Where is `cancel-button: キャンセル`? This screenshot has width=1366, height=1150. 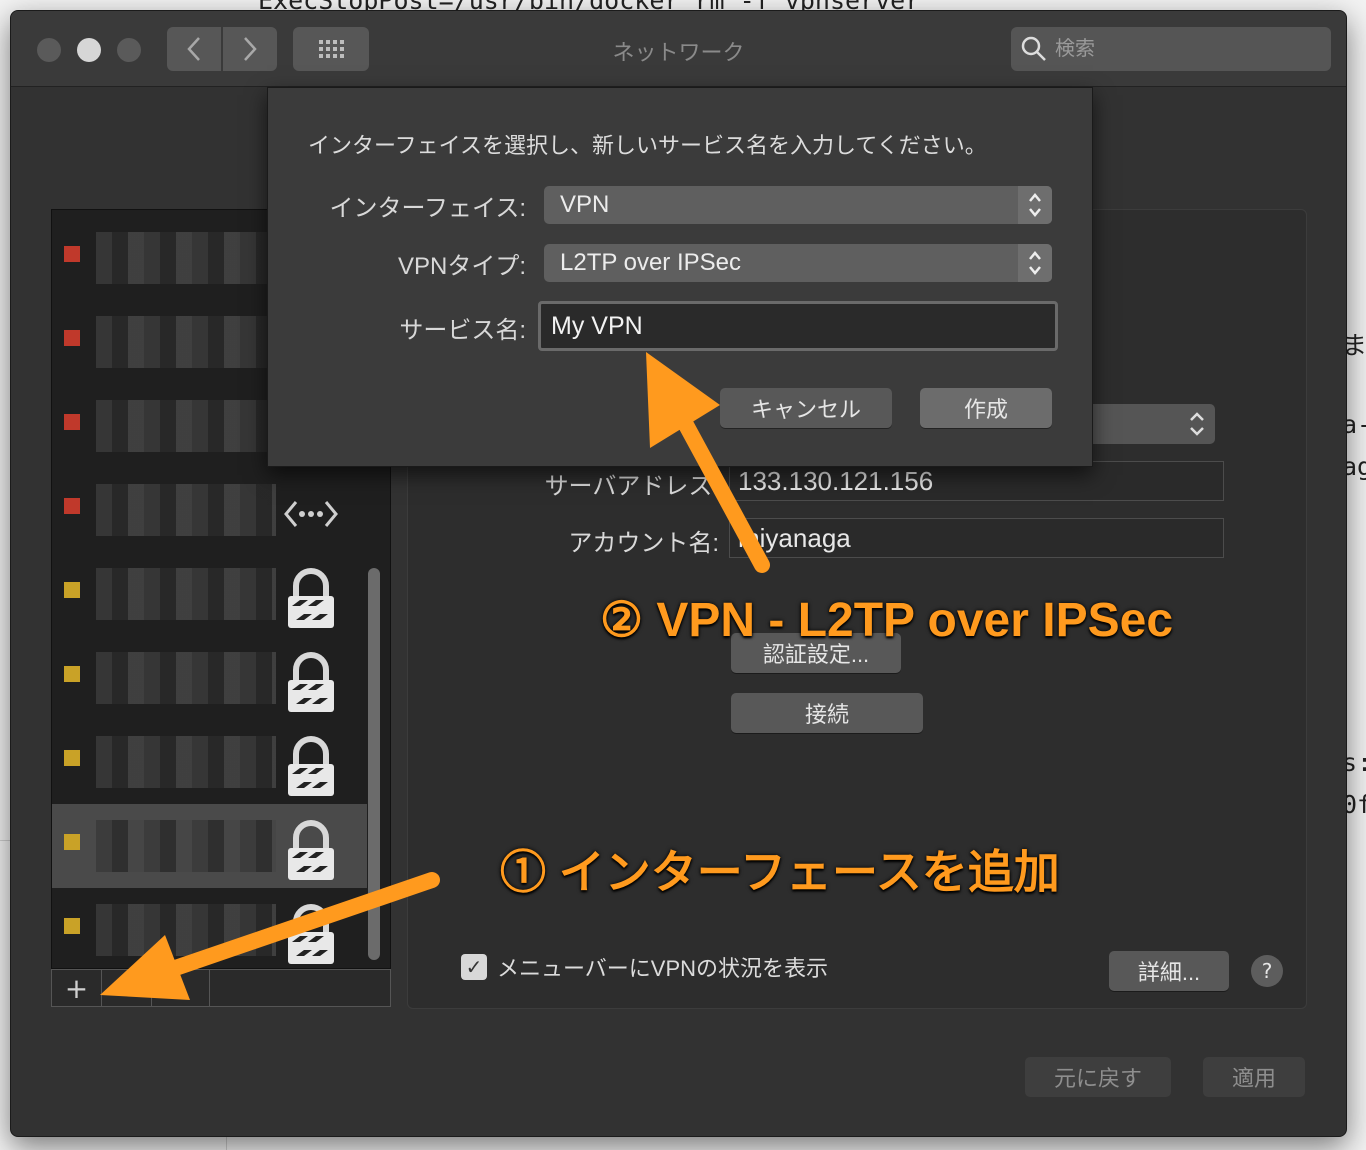 cancel-button: キャンセル is located at coordinates (806, 408).